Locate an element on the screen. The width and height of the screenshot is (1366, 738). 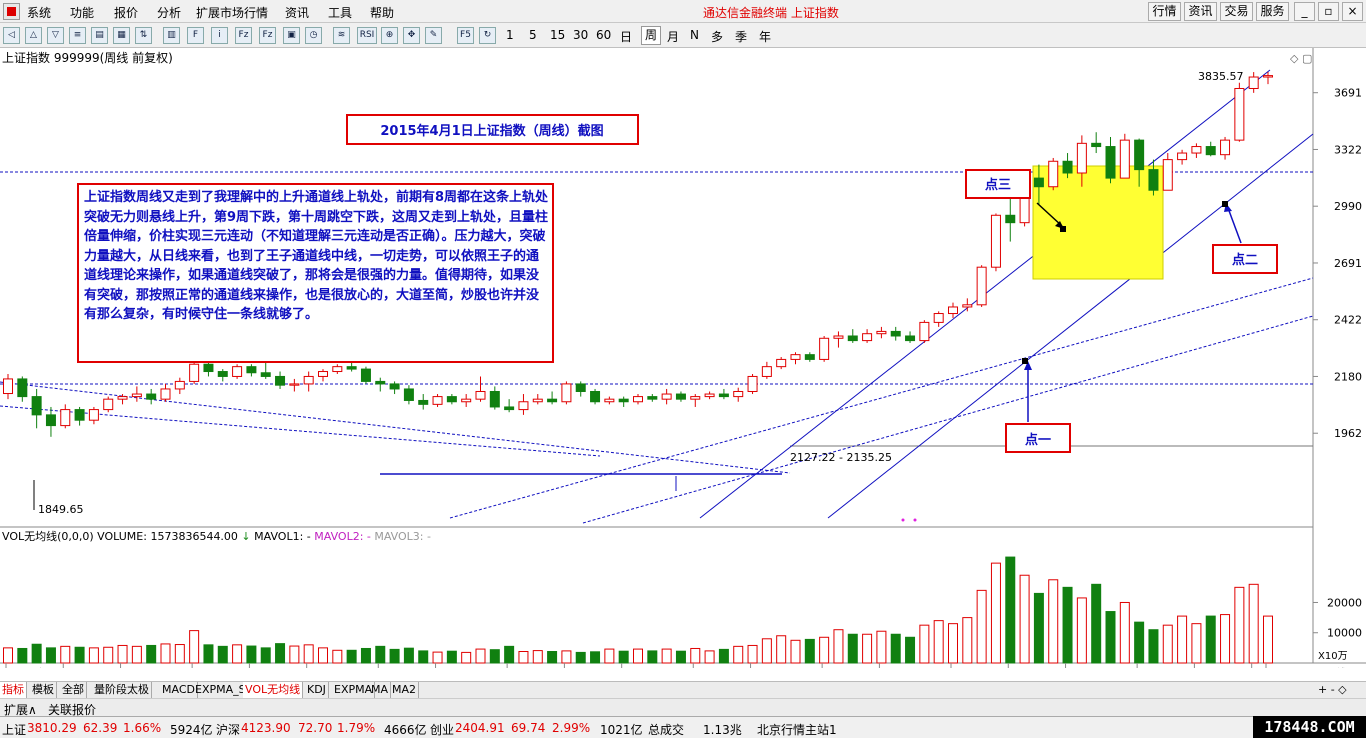
period-n: N is located at coordinates (694, 35).